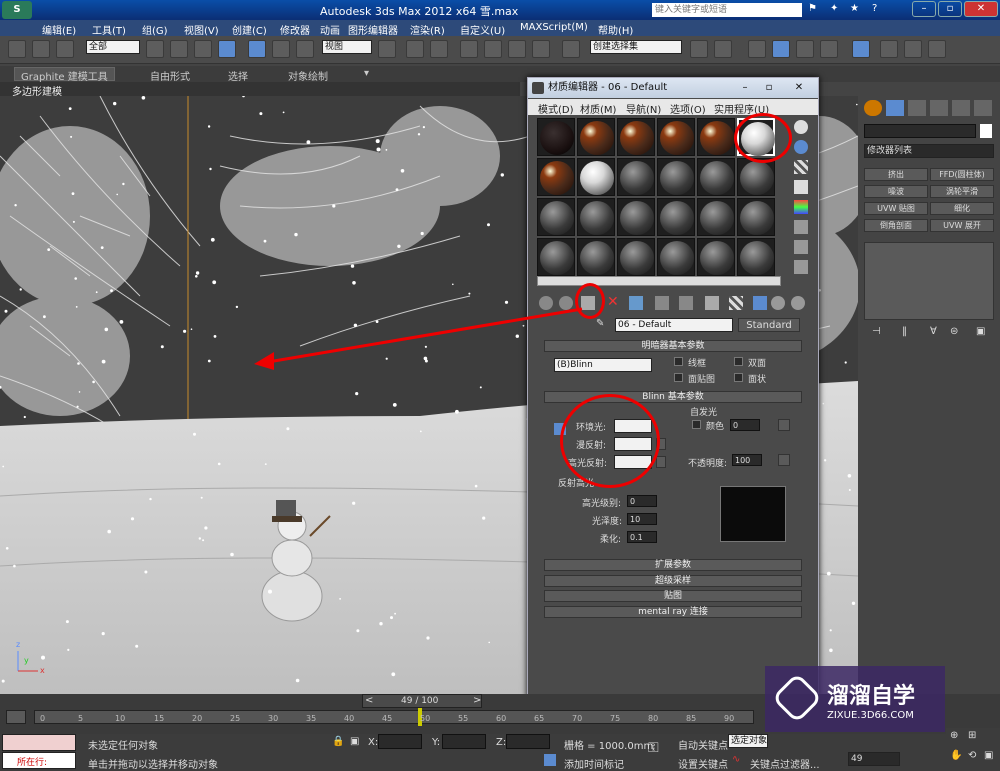 The image size is (1000, 771). What do you see at coordinates (962, 225) in the screenshot?
I see `modifier-unwrap-uvw-button: UVW 展开` at bounding box center [962, 225].